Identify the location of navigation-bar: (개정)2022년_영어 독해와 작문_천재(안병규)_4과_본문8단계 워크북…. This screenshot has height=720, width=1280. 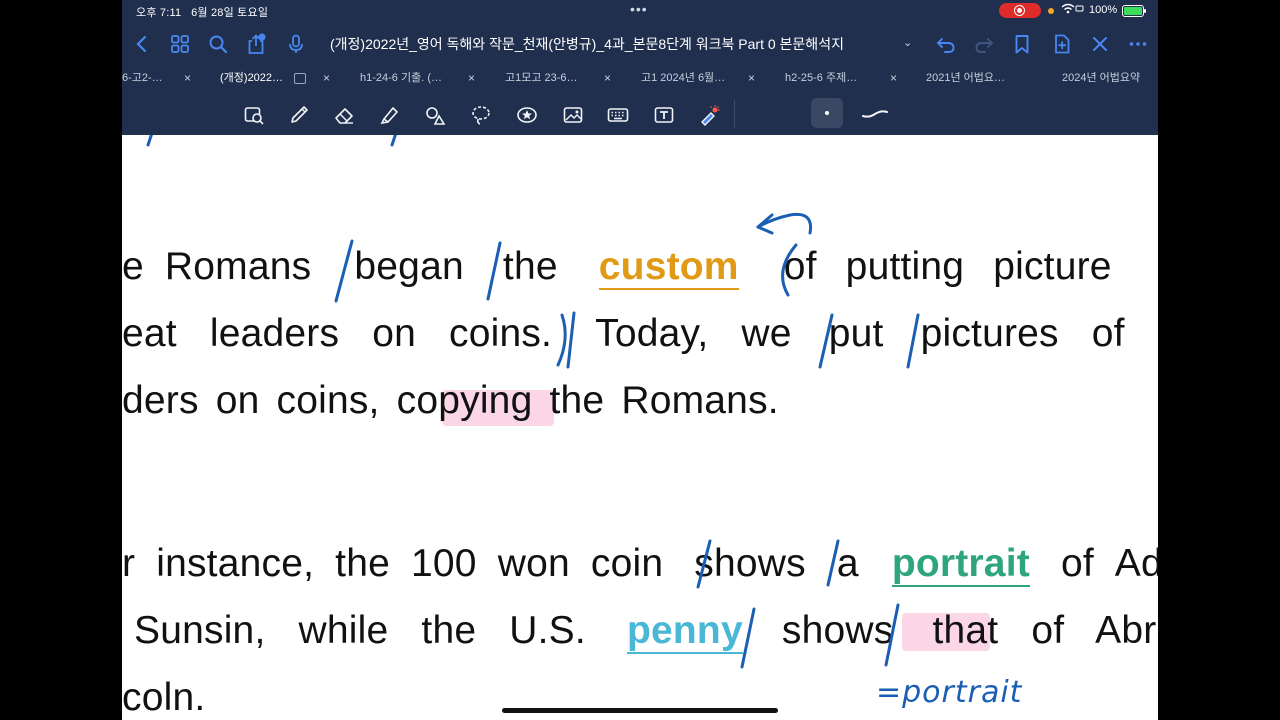
(640, 44).